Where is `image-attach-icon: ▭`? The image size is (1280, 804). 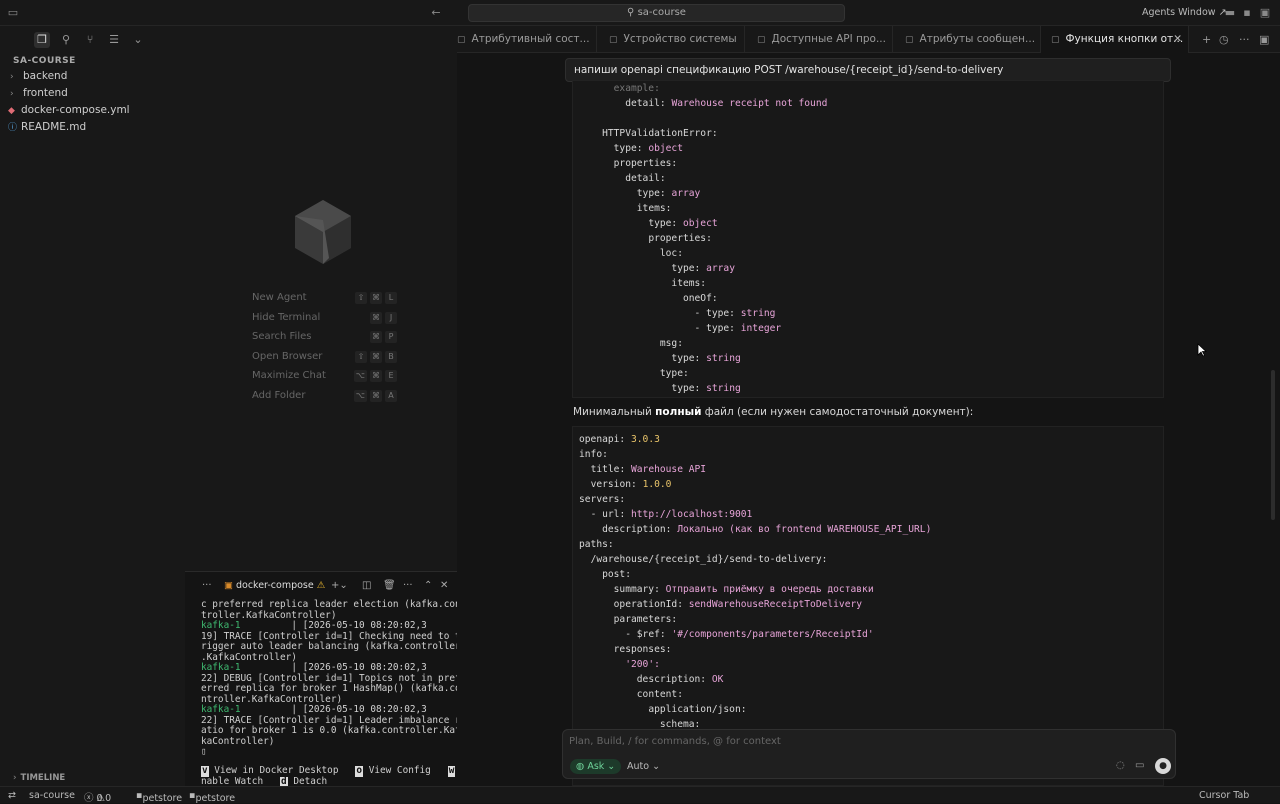
image-attach-icon: ▭ is located at coordinates (1139, 765).